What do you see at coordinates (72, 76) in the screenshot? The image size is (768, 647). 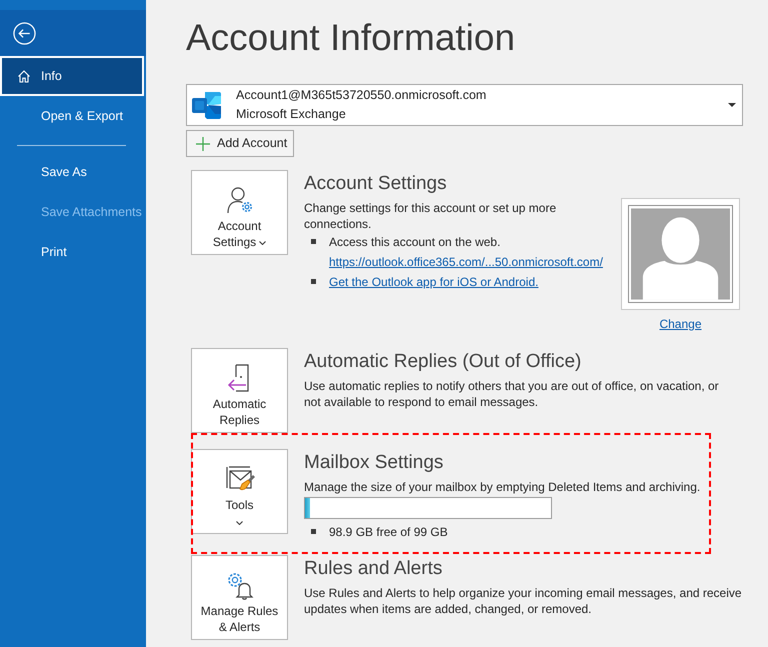 I see `sidebar-item: Info` at bounding box center [72, 76].